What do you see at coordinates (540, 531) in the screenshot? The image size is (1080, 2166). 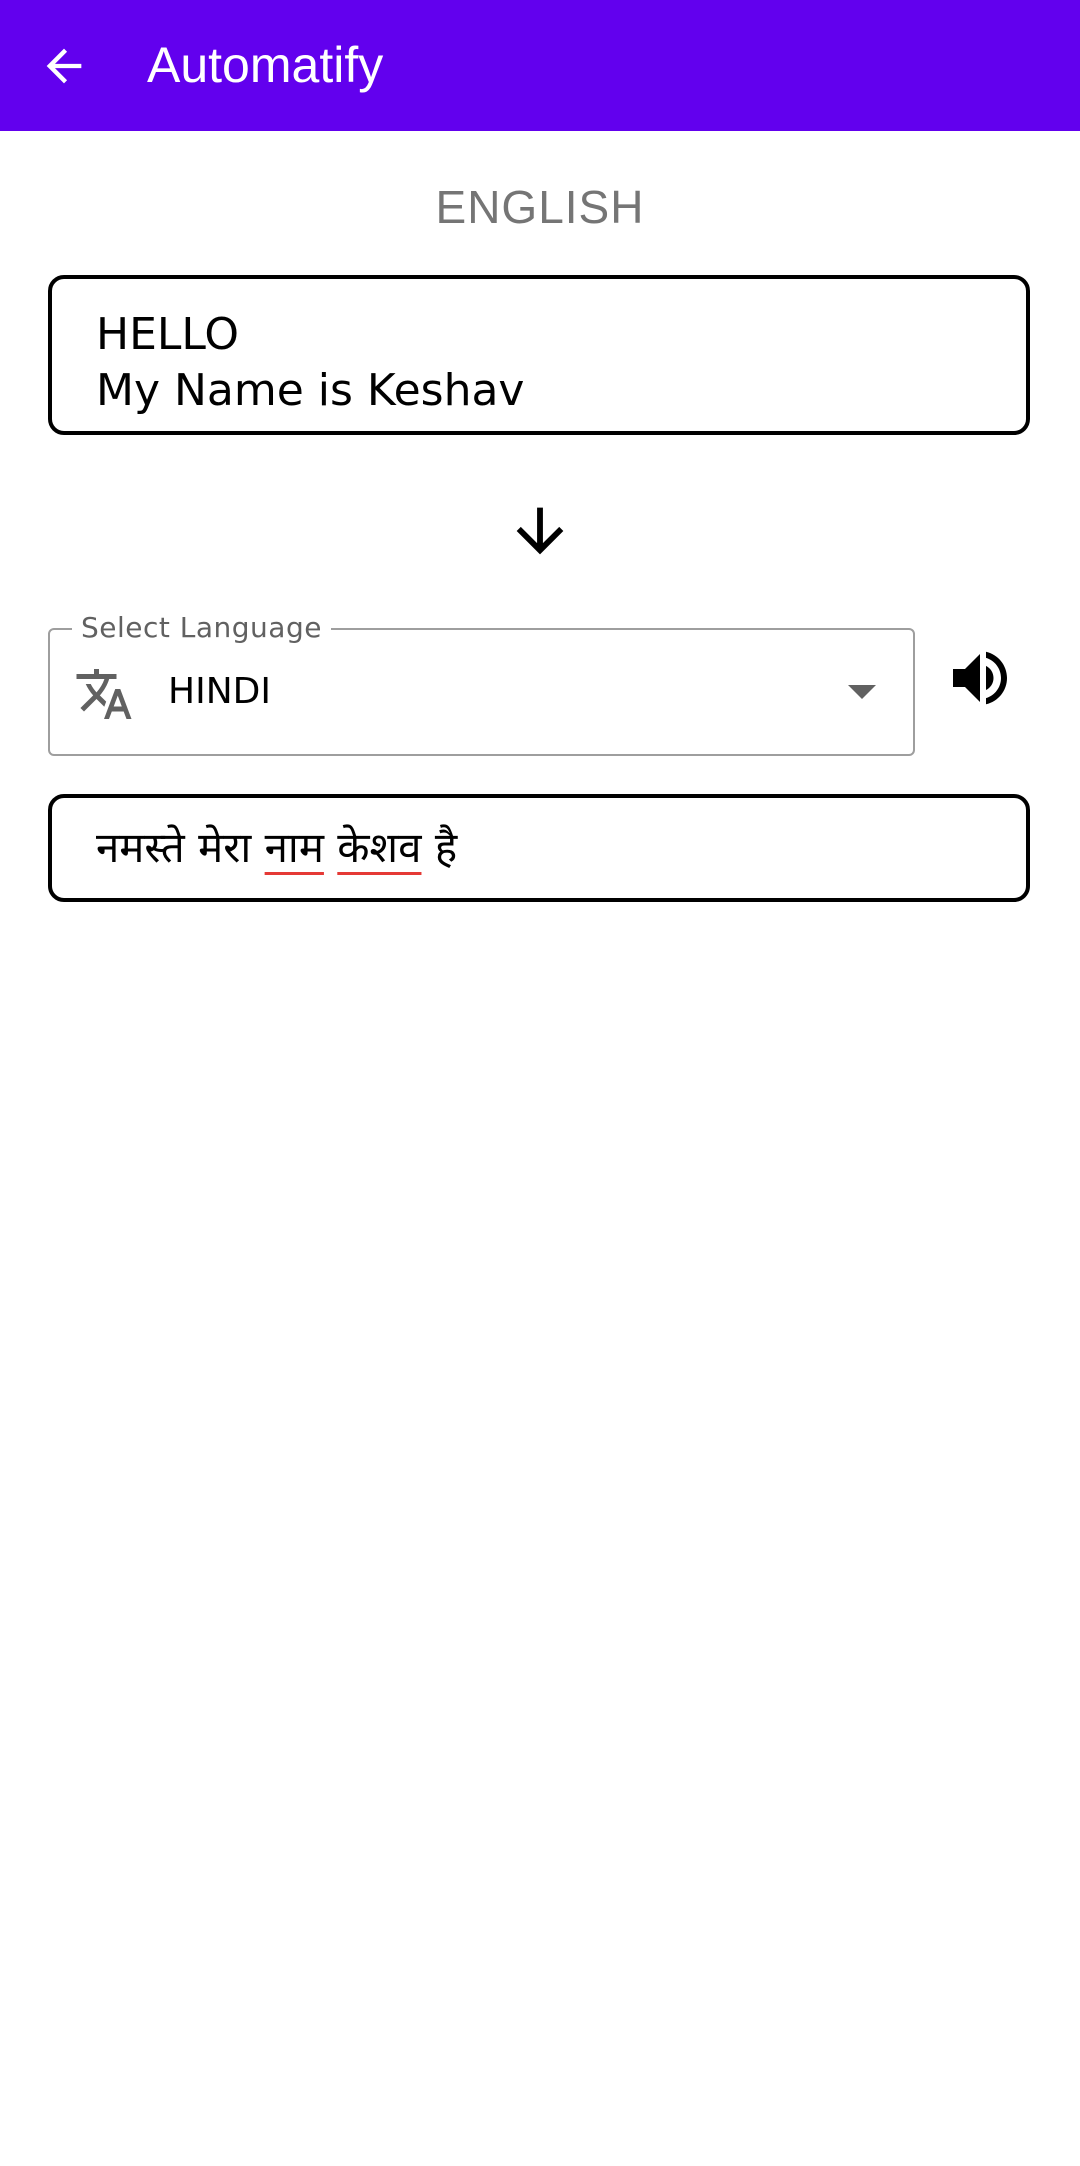 I see `arrow-down-icon` at bounding box center [540, 531].